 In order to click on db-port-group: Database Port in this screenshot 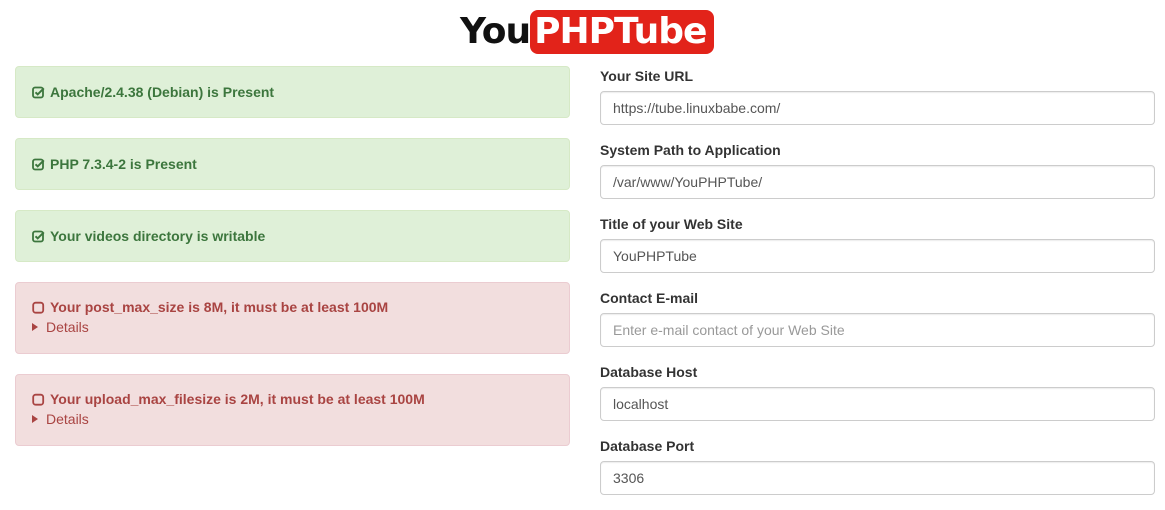, I will do `click(877, 473)`.